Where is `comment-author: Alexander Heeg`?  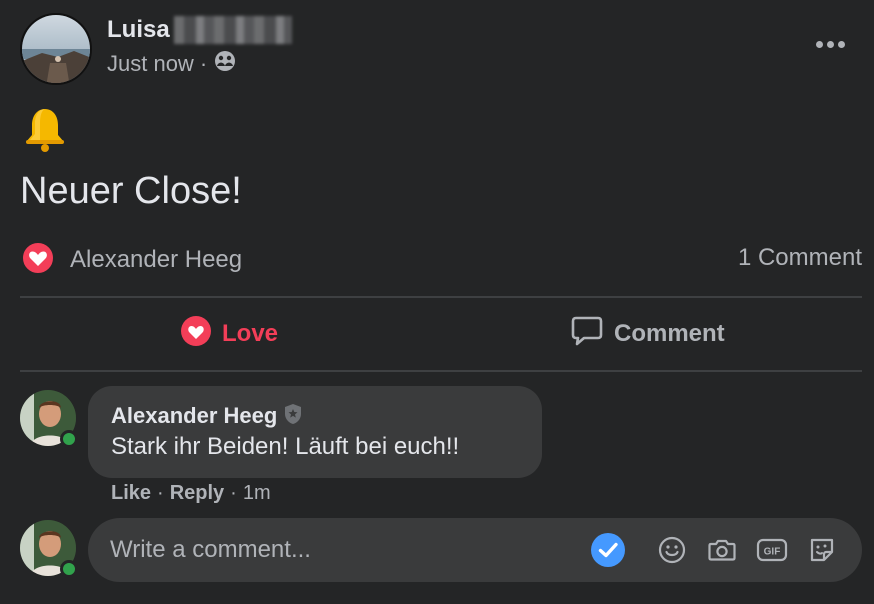 comment-author: Alexander Heeg is located at coordinates (194, 416).